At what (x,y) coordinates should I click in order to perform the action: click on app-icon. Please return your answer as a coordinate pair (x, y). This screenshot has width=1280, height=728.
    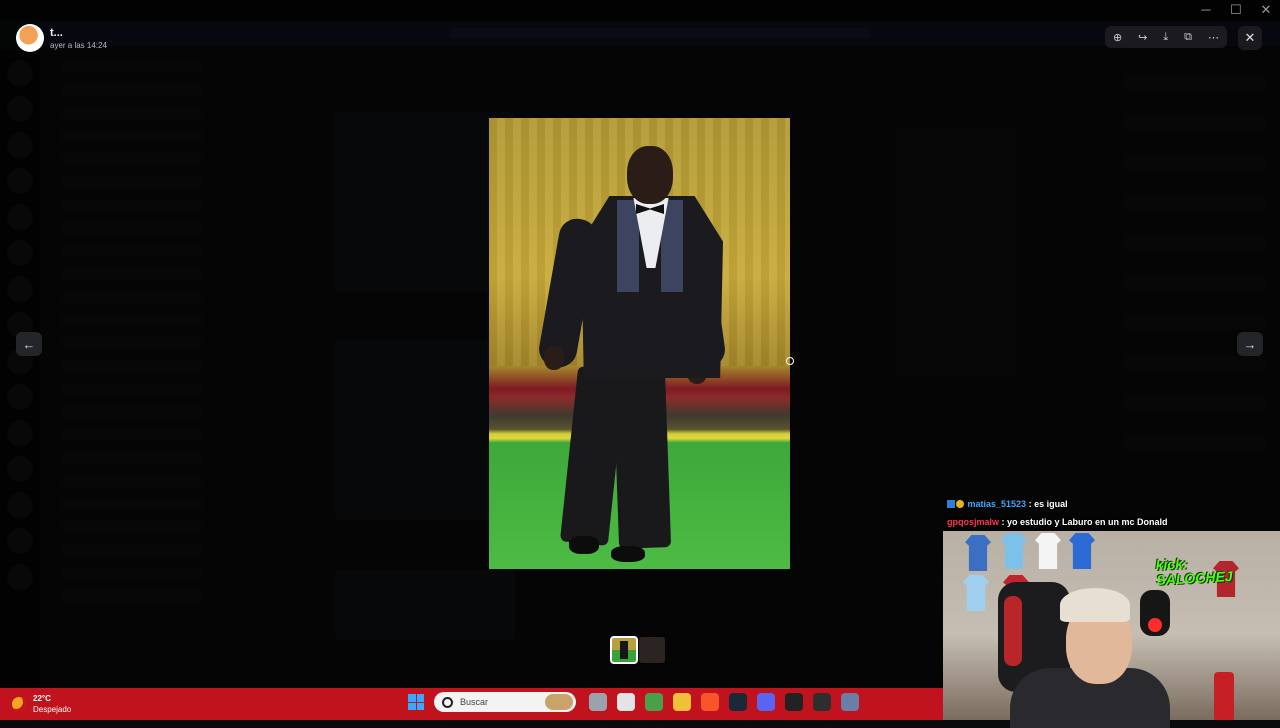
    Looking at the image, I should click on (822, 702).